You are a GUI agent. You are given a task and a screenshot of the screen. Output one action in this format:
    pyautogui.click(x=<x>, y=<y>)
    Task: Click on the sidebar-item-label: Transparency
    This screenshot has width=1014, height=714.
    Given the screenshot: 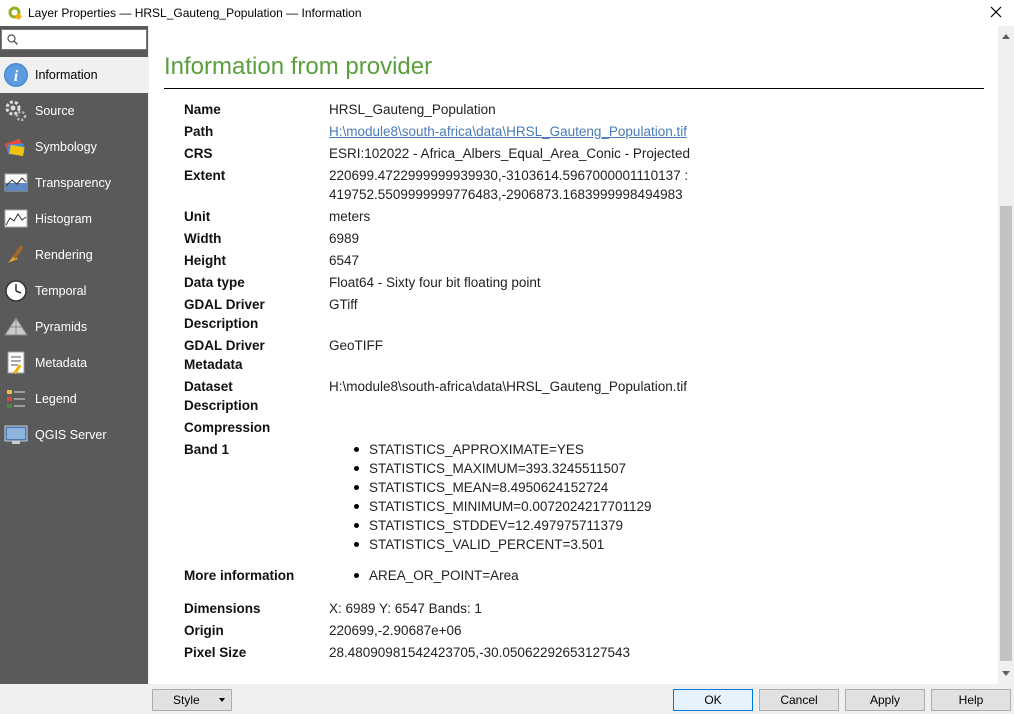 What is the action you would take?
    pyautogui.click(x=73, y=183)
    